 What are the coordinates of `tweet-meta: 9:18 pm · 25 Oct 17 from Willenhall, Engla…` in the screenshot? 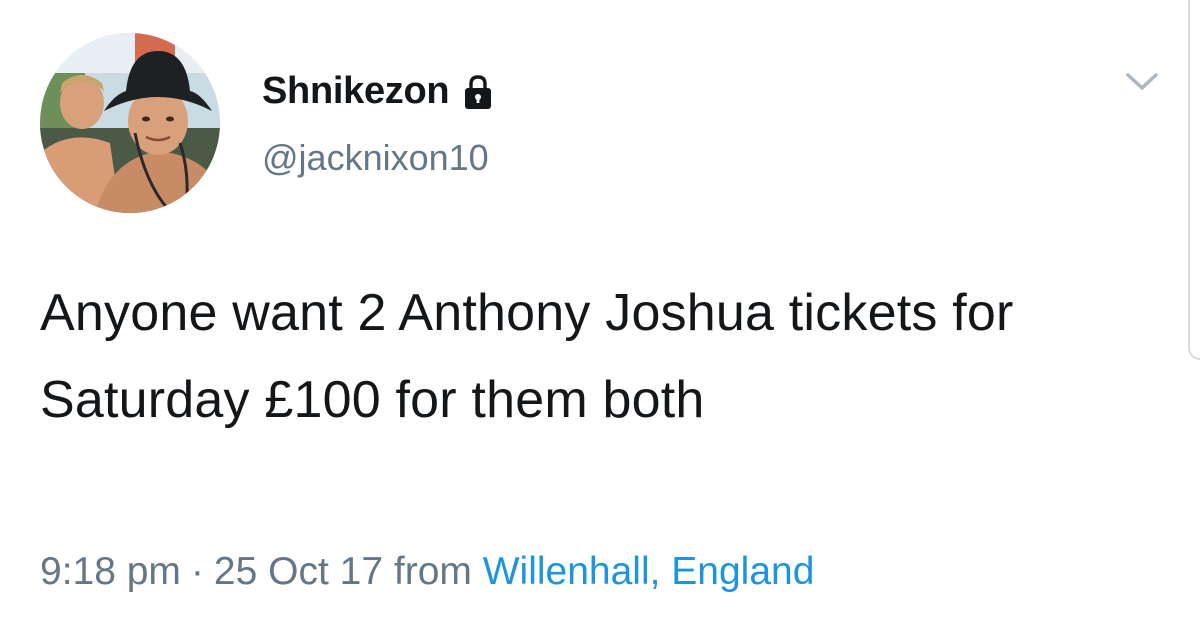 It's located at (427, 572).